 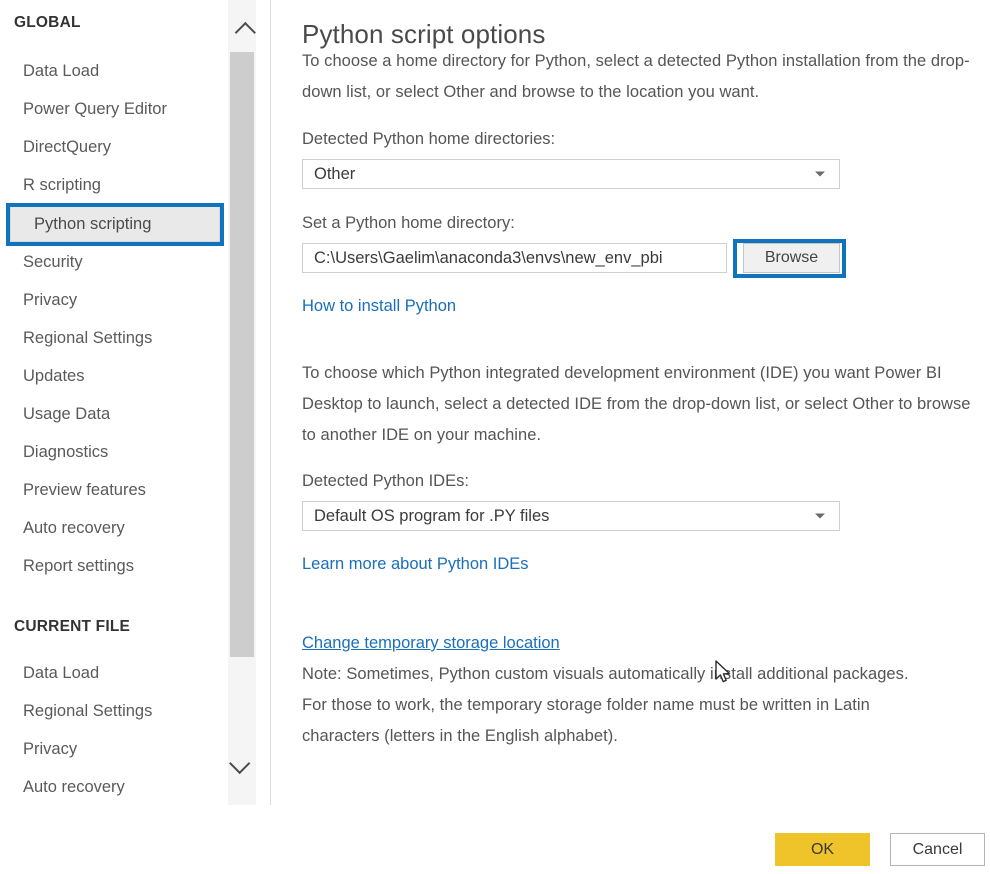 What do you see at coordinates (242, 354) in the screenshot?
I see `scrollbar-thumb` at bounding box center [242, 354].